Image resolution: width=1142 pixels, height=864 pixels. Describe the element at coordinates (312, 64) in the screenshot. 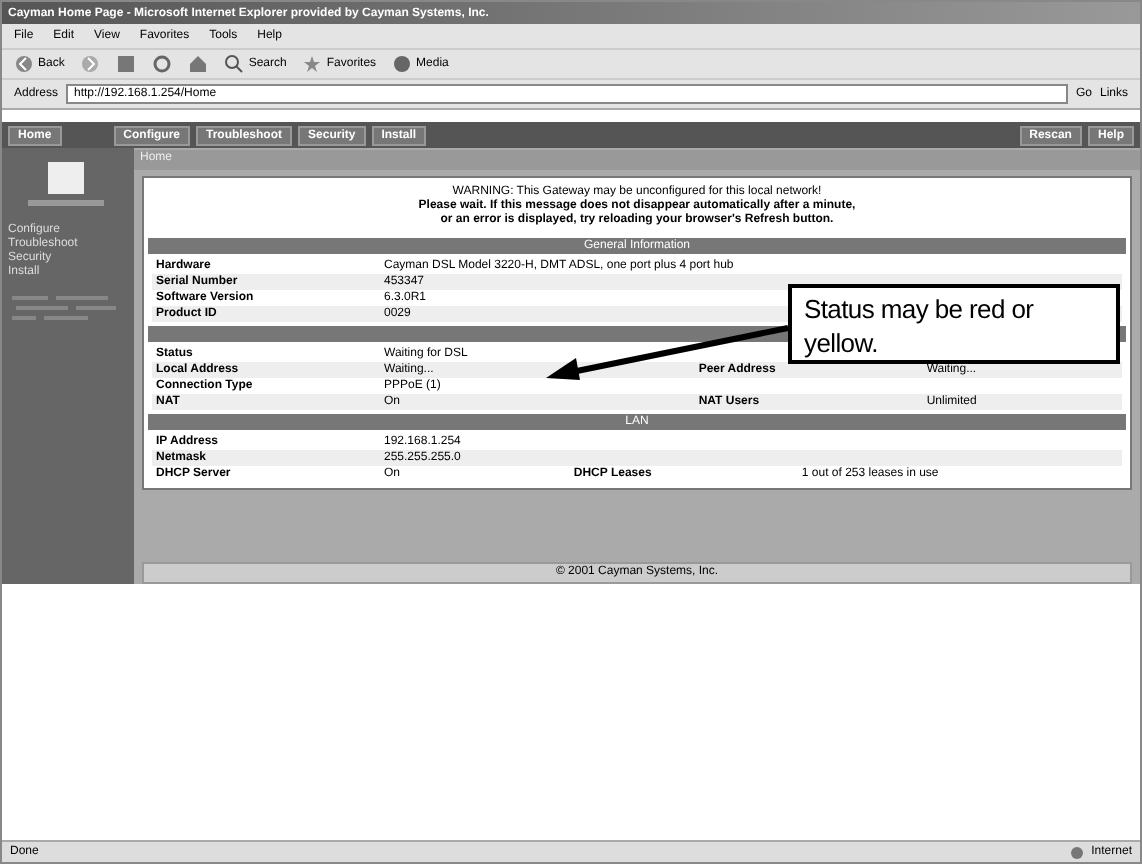

I see `star-icon` at that location.